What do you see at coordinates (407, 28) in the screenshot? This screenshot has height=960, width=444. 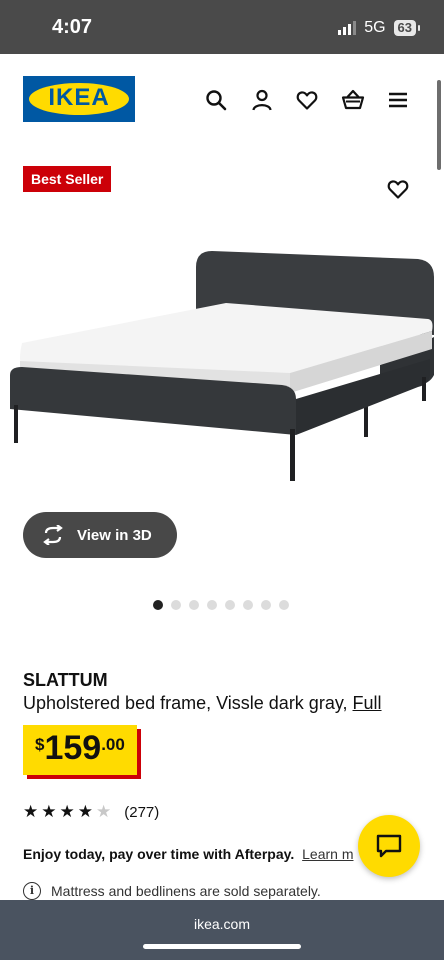 I see `battery-icon: 63` at bounding box center [407, 28].